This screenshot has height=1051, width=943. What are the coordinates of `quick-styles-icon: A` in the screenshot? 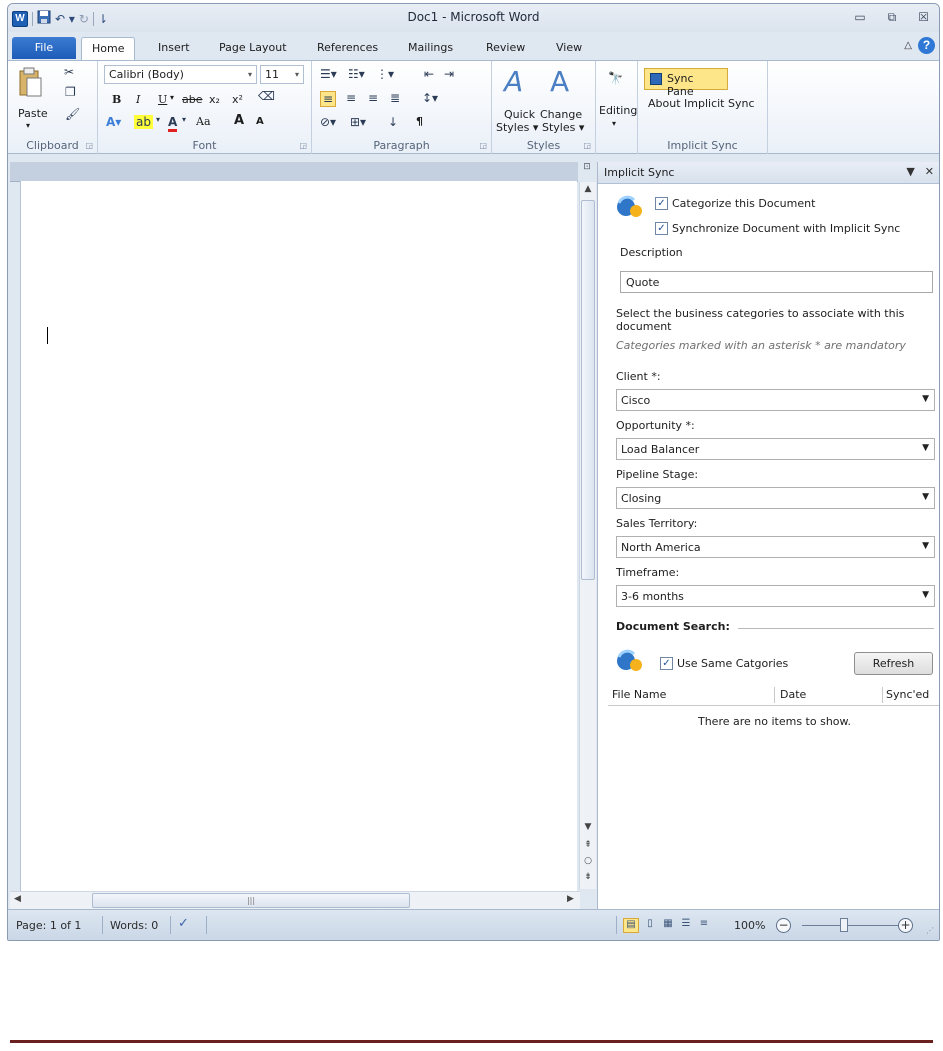 It's located at (513, 81).